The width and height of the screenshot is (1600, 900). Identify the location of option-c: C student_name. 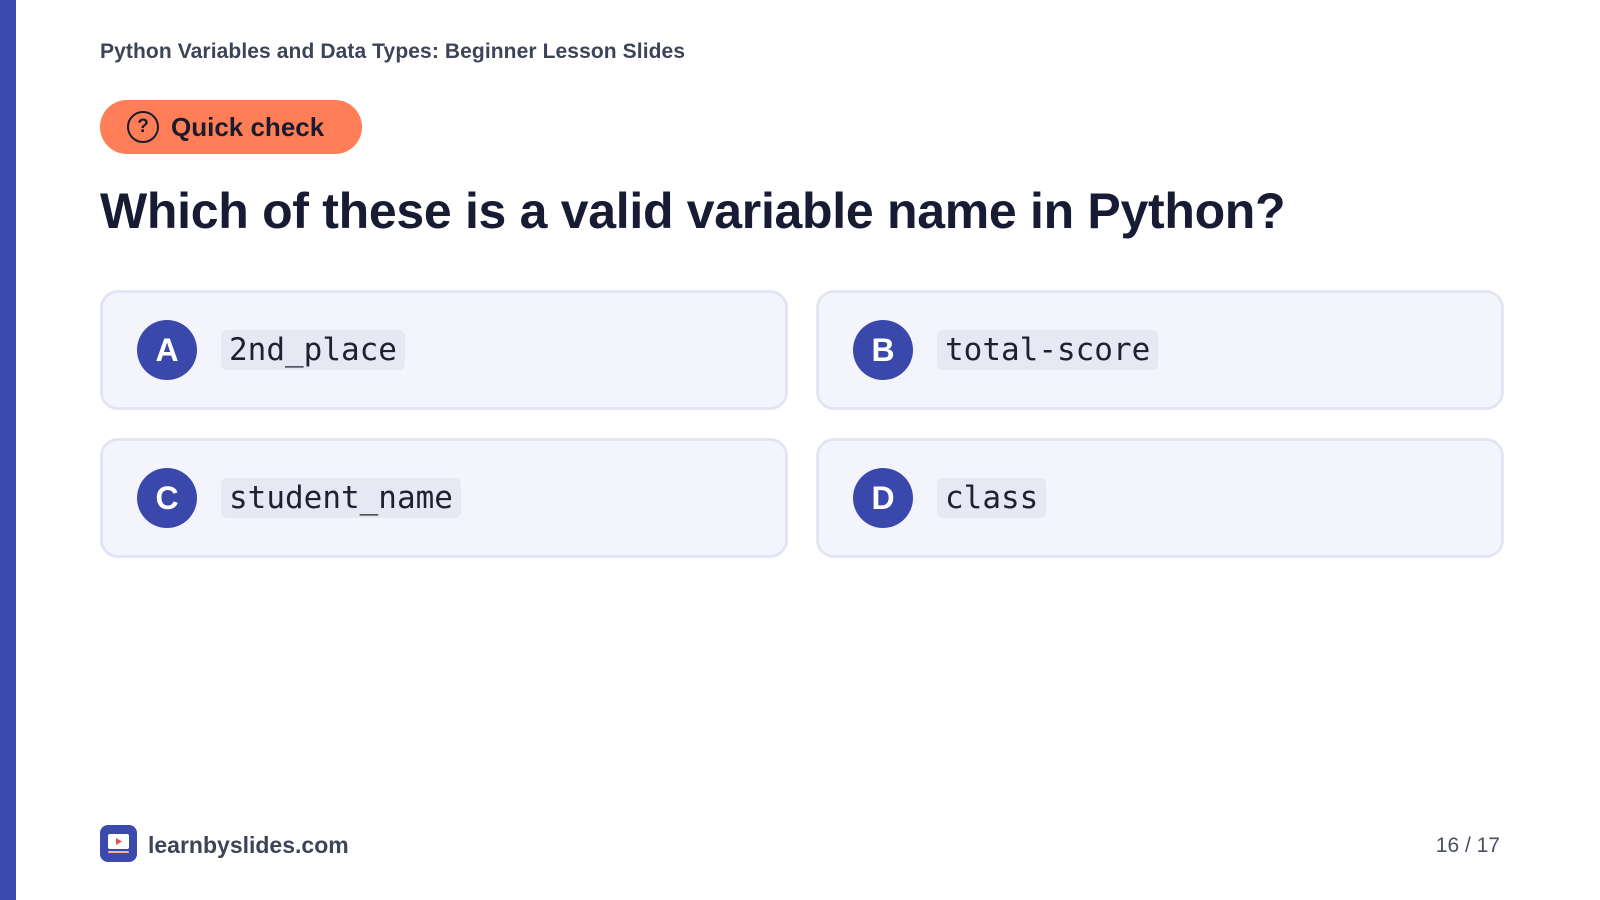
(444, 498).